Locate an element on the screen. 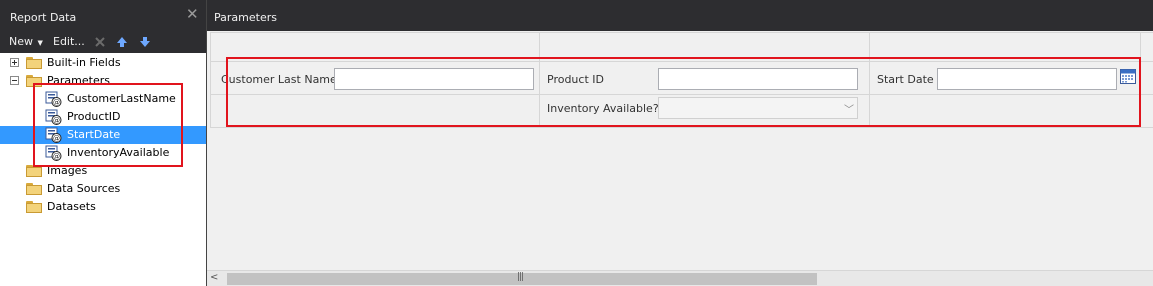 Image resolution: width=1153 pixels, height=286 pixels. report-data-header: Report Data ✕ is located at coordinates (103, 15).